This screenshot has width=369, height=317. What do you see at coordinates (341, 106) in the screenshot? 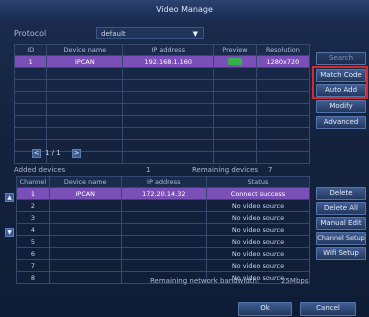
I see `modify-button: Modify` at bounding box center [341, 106].